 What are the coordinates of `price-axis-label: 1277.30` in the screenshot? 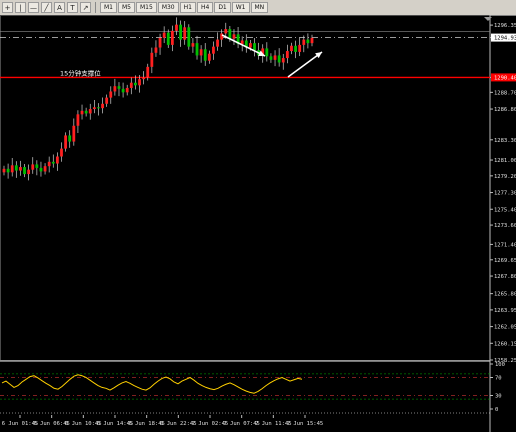 It's located at (505, 194).